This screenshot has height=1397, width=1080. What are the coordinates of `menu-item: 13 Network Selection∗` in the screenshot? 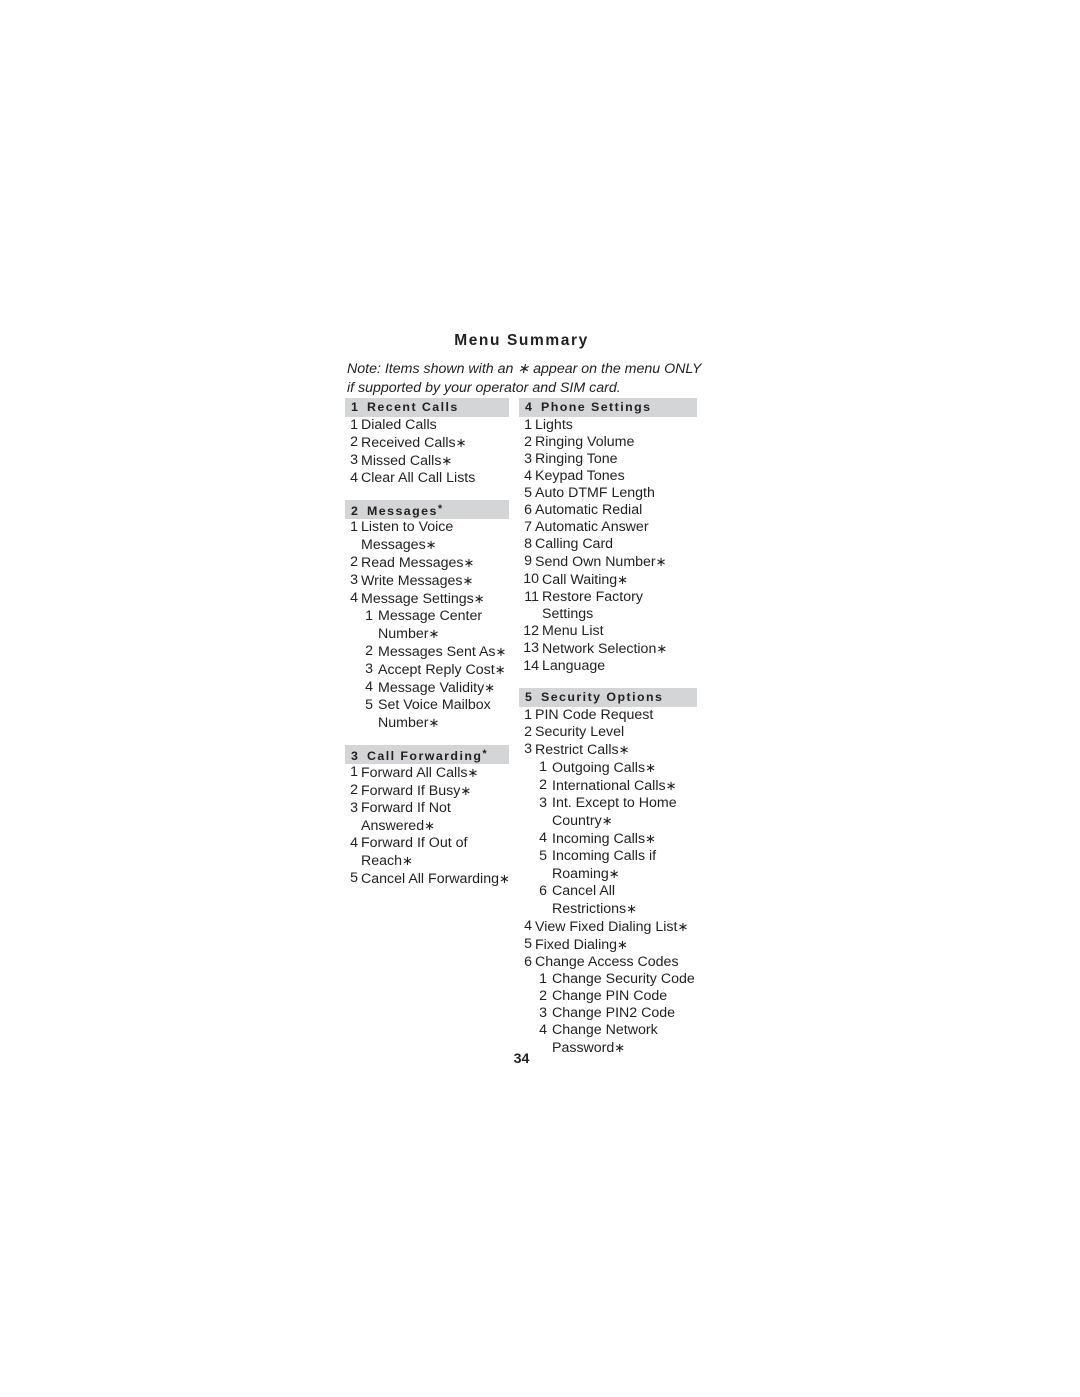 It's located at (607, 649).